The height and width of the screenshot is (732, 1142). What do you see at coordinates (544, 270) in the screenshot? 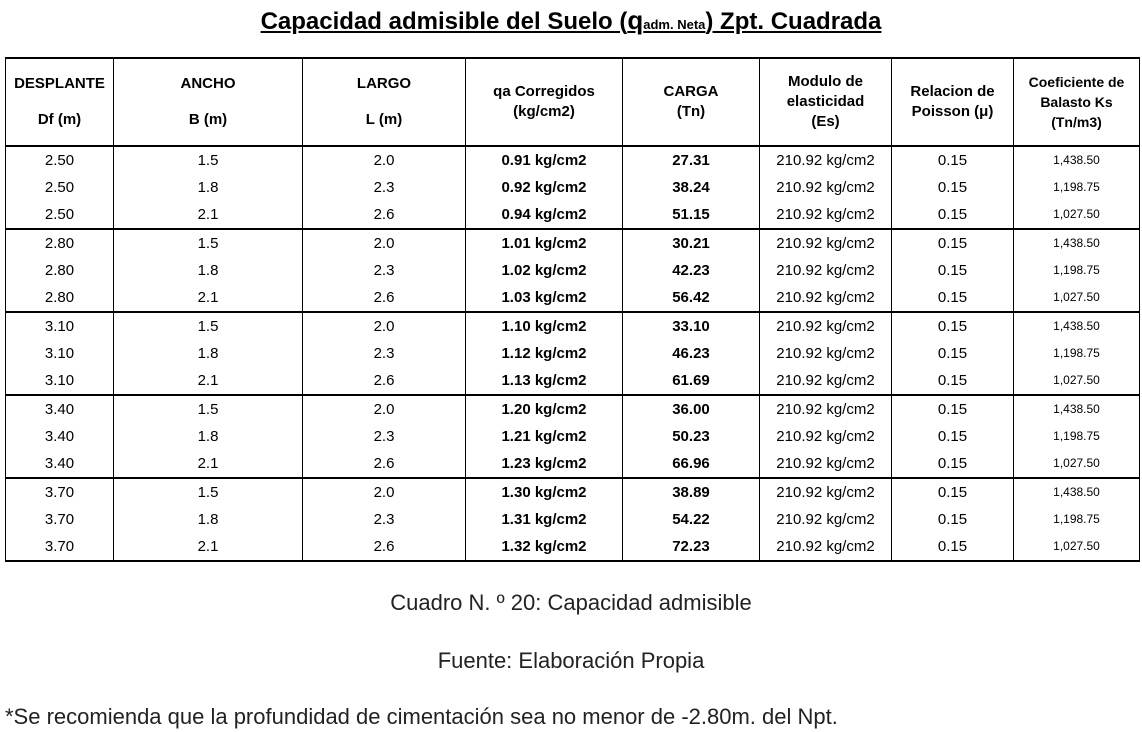
I see `cell-qa: 1.02 kg/cm2` at bounding box center [544, 270].